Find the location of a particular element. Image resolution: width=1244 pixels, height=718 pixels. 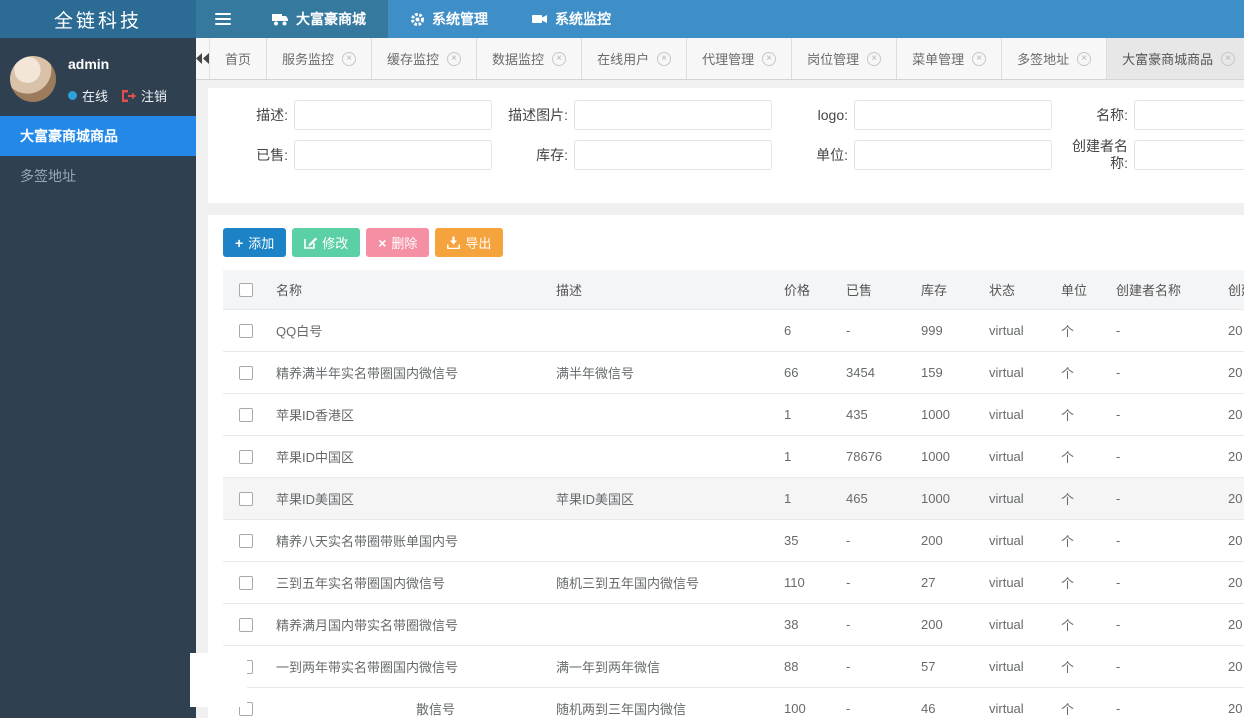

cell-price: 6 is located at coordinates (807, 330).